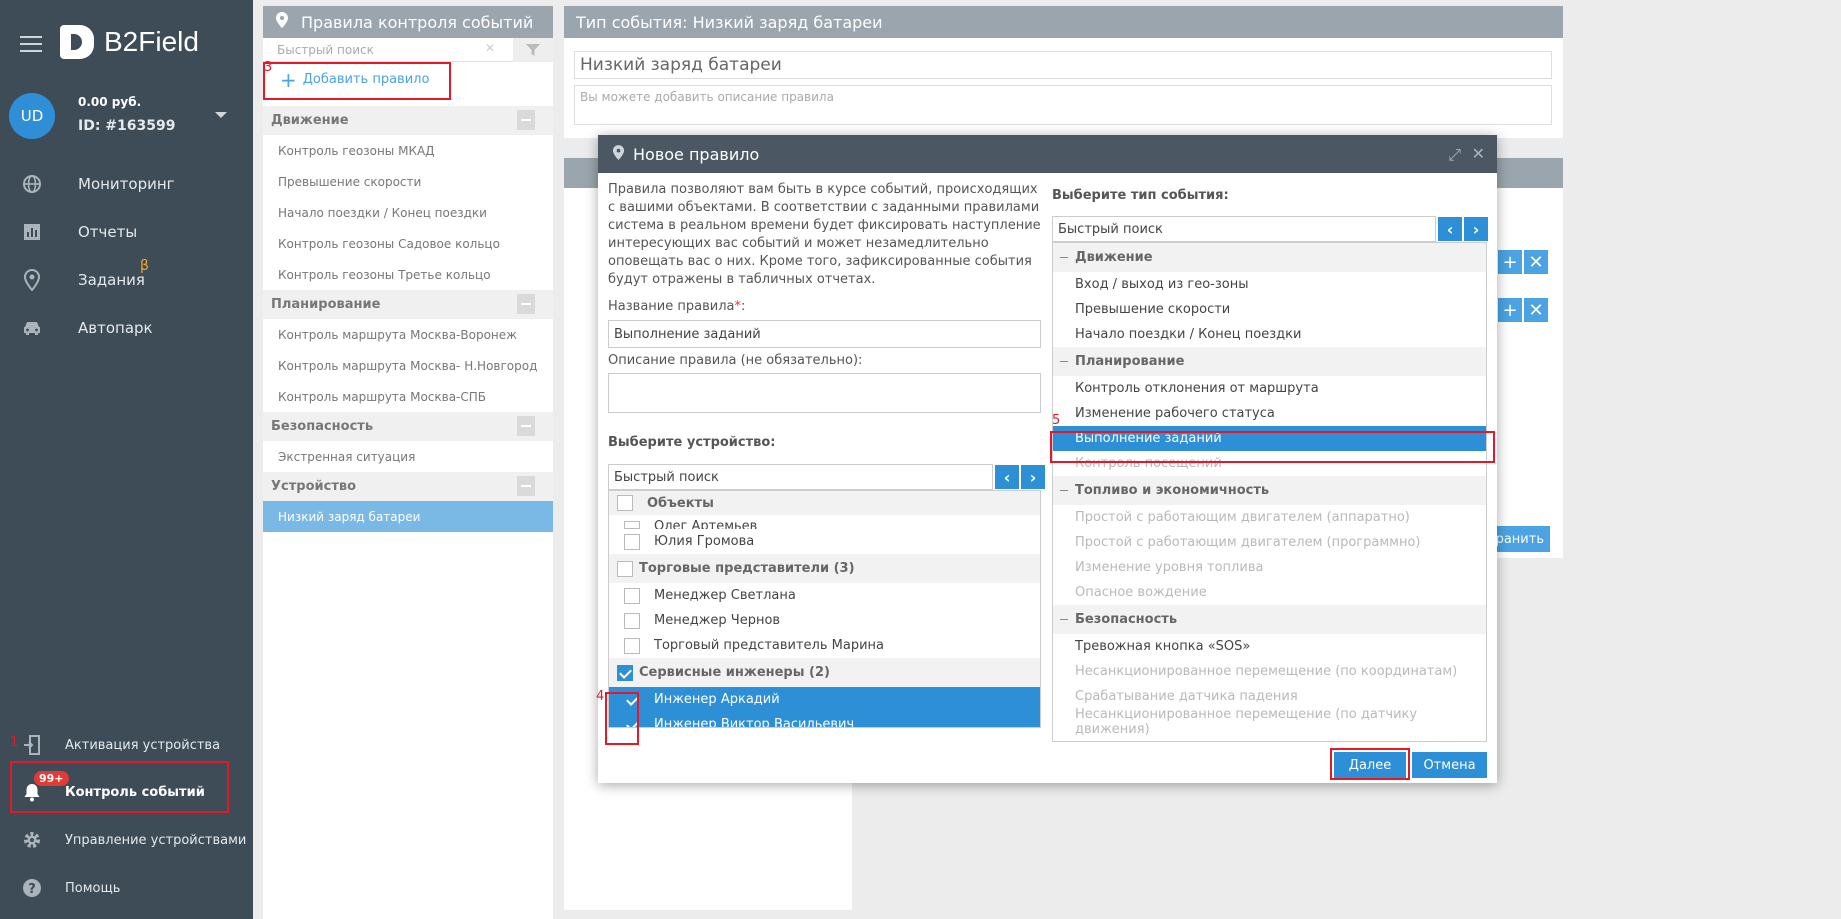  I want to click on nav-tasks: Задания, so click(126, 280).